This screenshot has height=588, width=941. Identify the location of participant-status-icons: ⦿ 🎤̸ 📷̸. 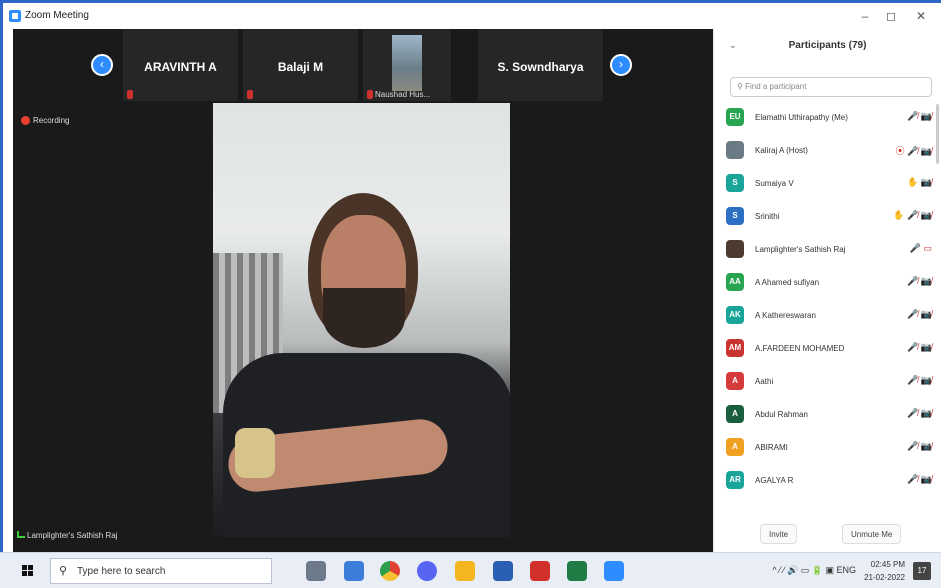
(914, 150).